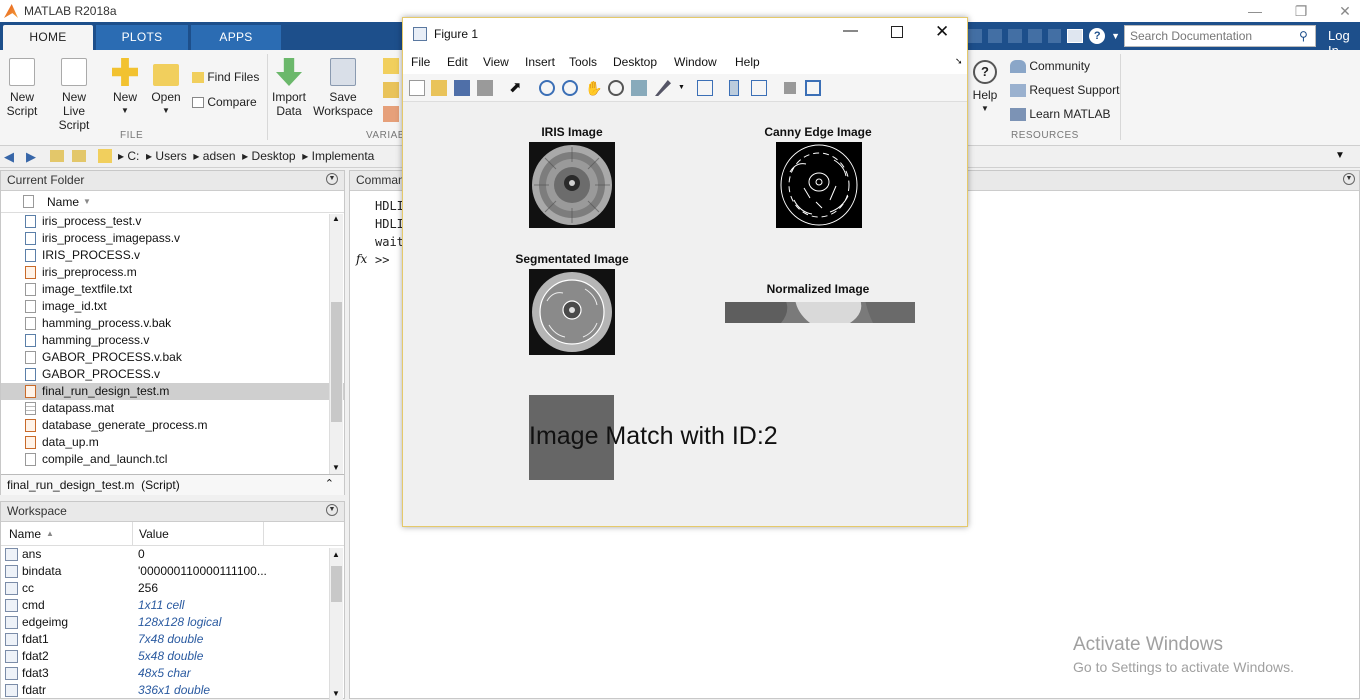 The height and width of the screenshot is (700, 1360). Describe the element at coordinates (87, 201) in the screenshot. I see `sort-icon: ▼` at that location.